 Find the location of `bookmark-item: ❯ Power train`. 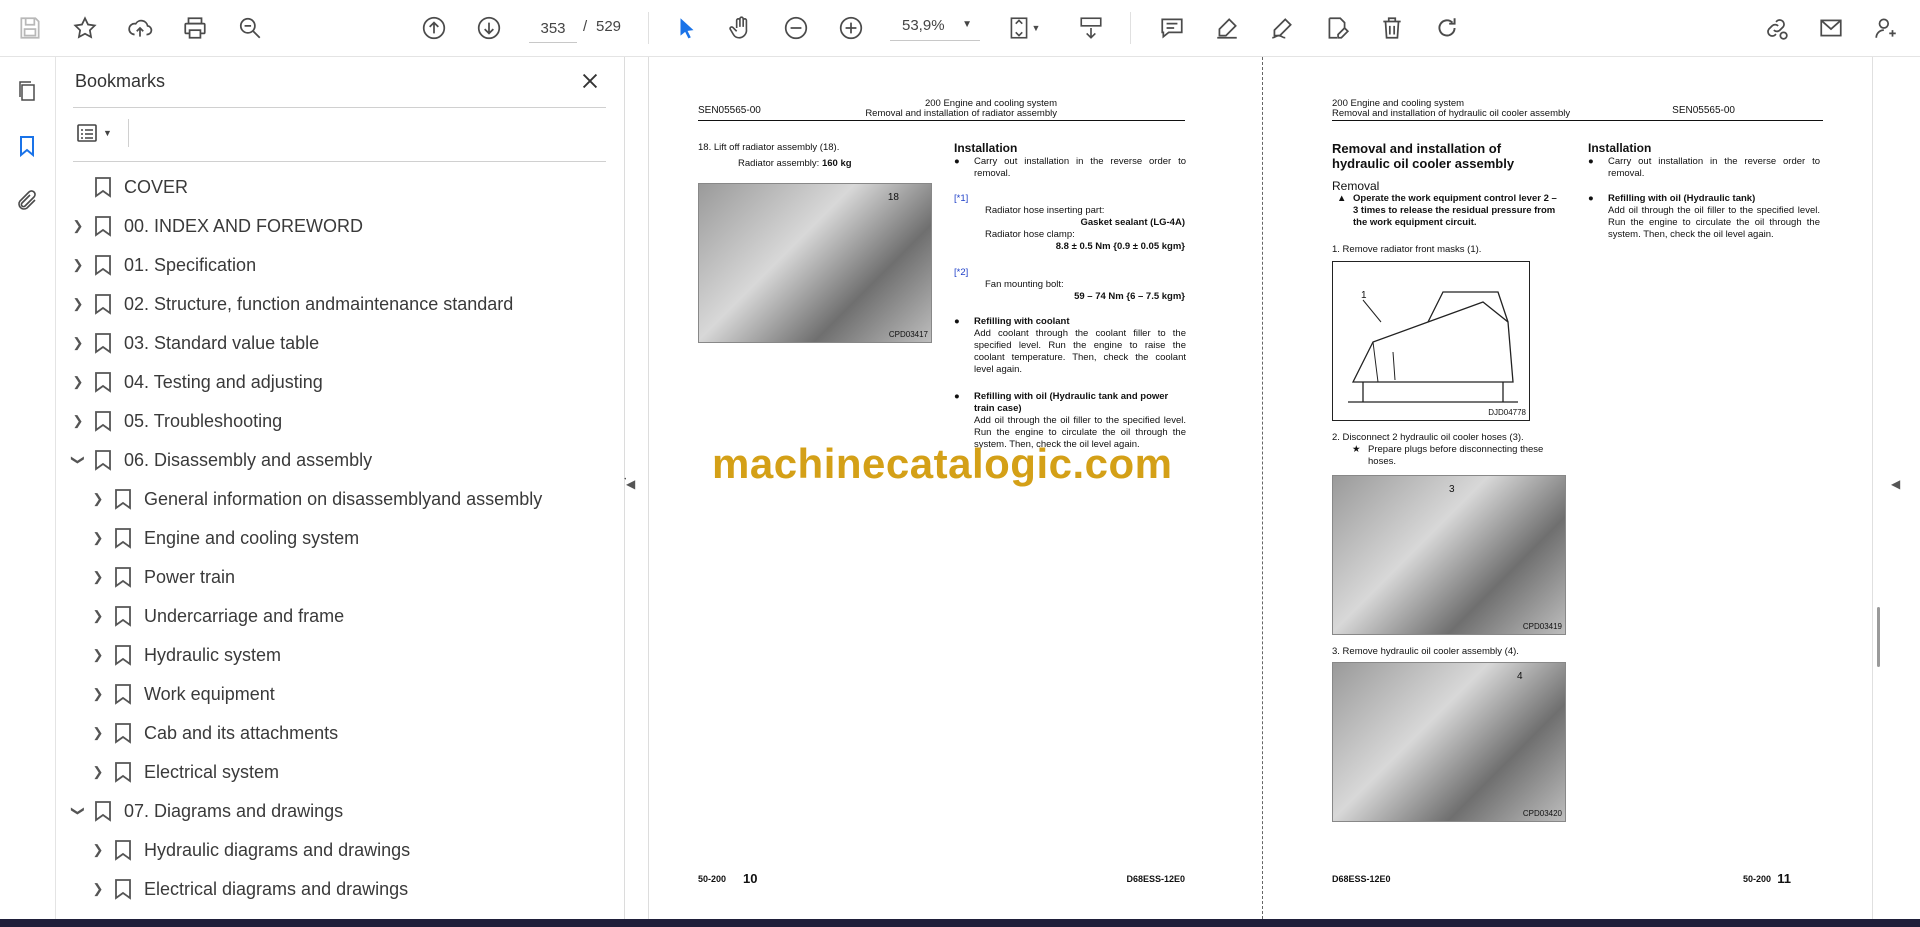

bookmark-item: ❯ Power train is located at coordinates (161, 577).